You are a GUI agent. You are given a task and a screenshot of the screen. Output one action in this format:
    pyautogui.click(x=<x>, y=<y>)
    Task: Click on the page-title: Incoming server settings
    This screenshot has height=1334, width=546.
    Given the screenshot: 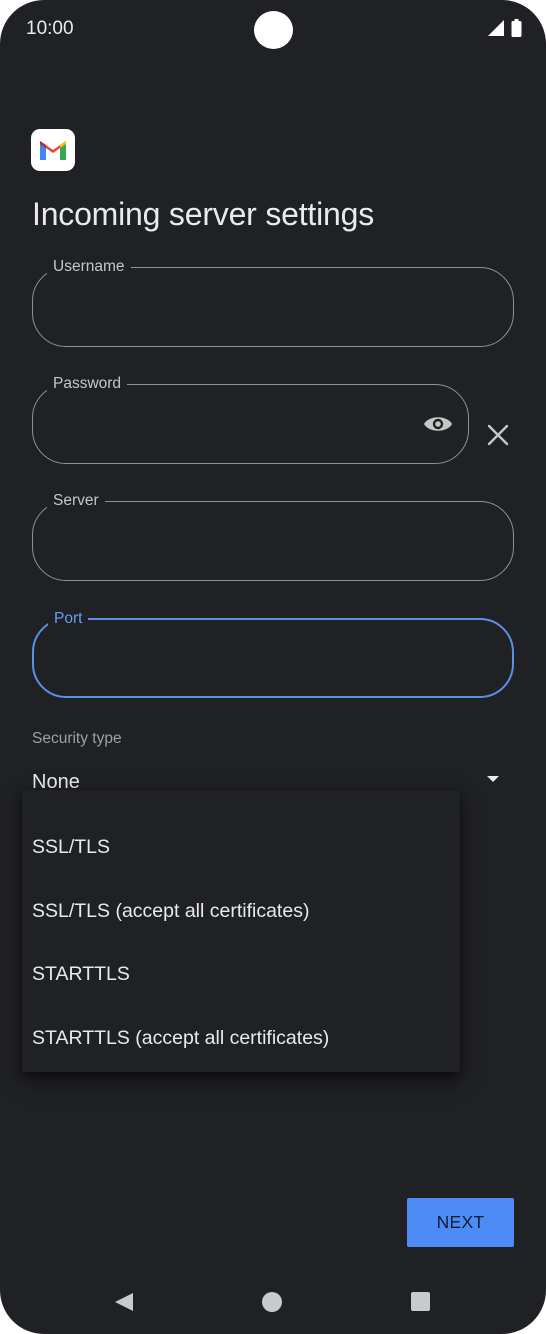 What is the action you would take?
    pyautogui.click(x=203, y=214)
    